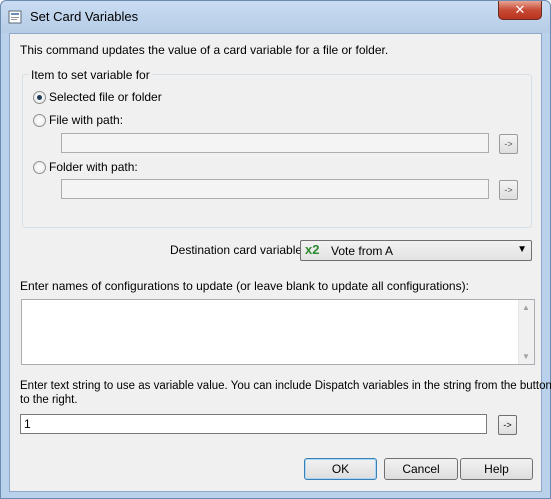  What do you see at coordinates (105, 97) in the screenshot?
I see `radio-selected-file-label: Selected file or folder` at bounding box center [105, 97].